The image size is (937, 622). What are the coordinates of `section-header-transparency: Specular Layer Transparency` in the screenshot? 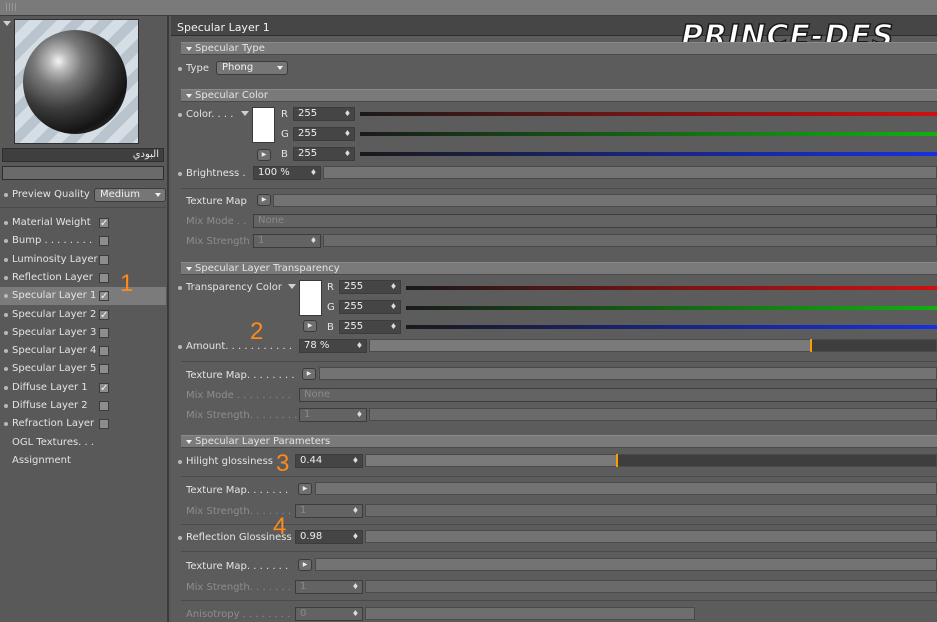 It's located at (559, 268).